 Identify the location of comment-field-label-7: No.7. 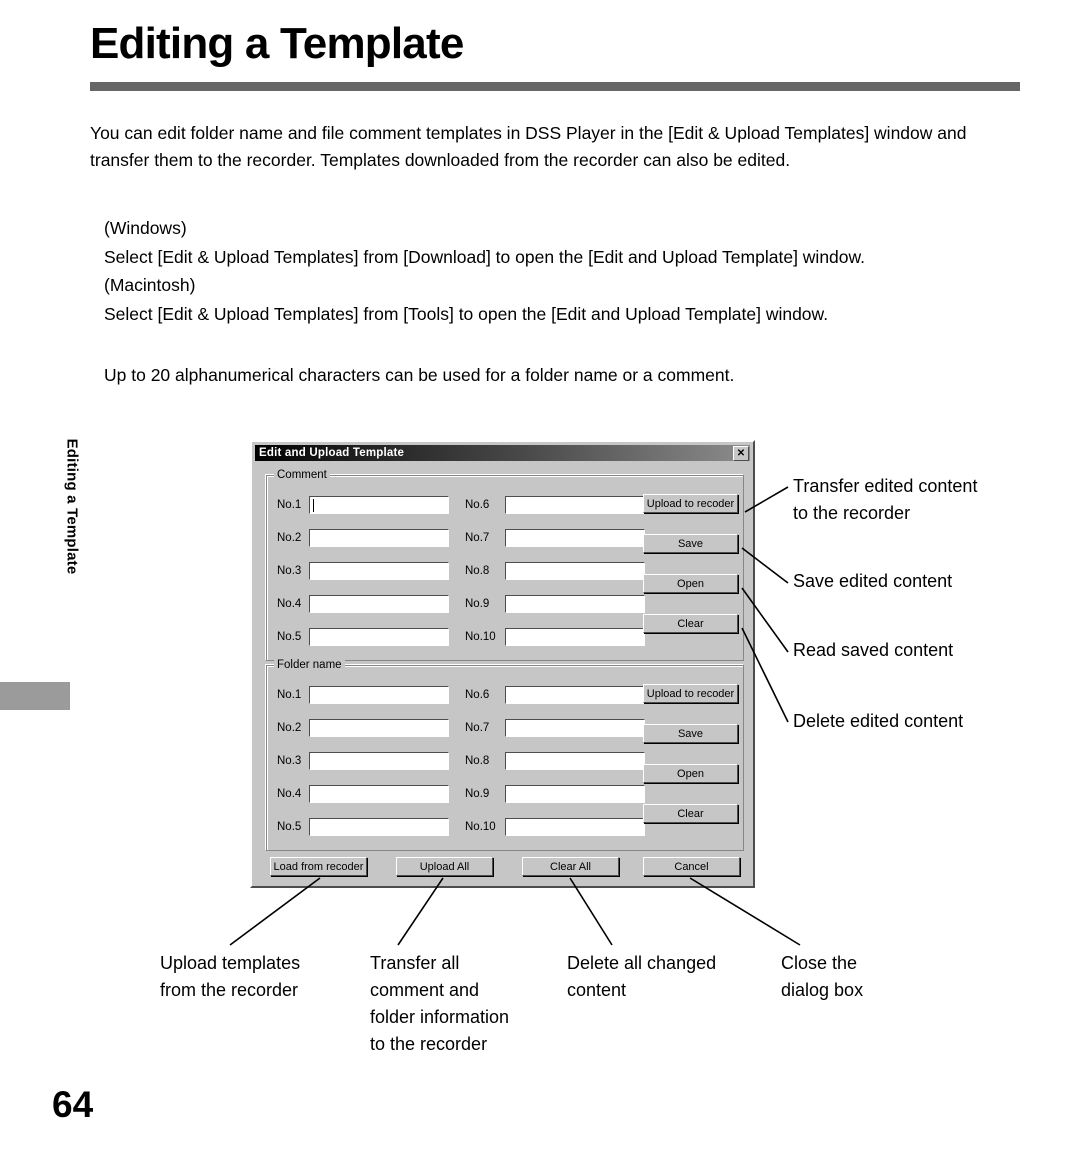
(477, 538).